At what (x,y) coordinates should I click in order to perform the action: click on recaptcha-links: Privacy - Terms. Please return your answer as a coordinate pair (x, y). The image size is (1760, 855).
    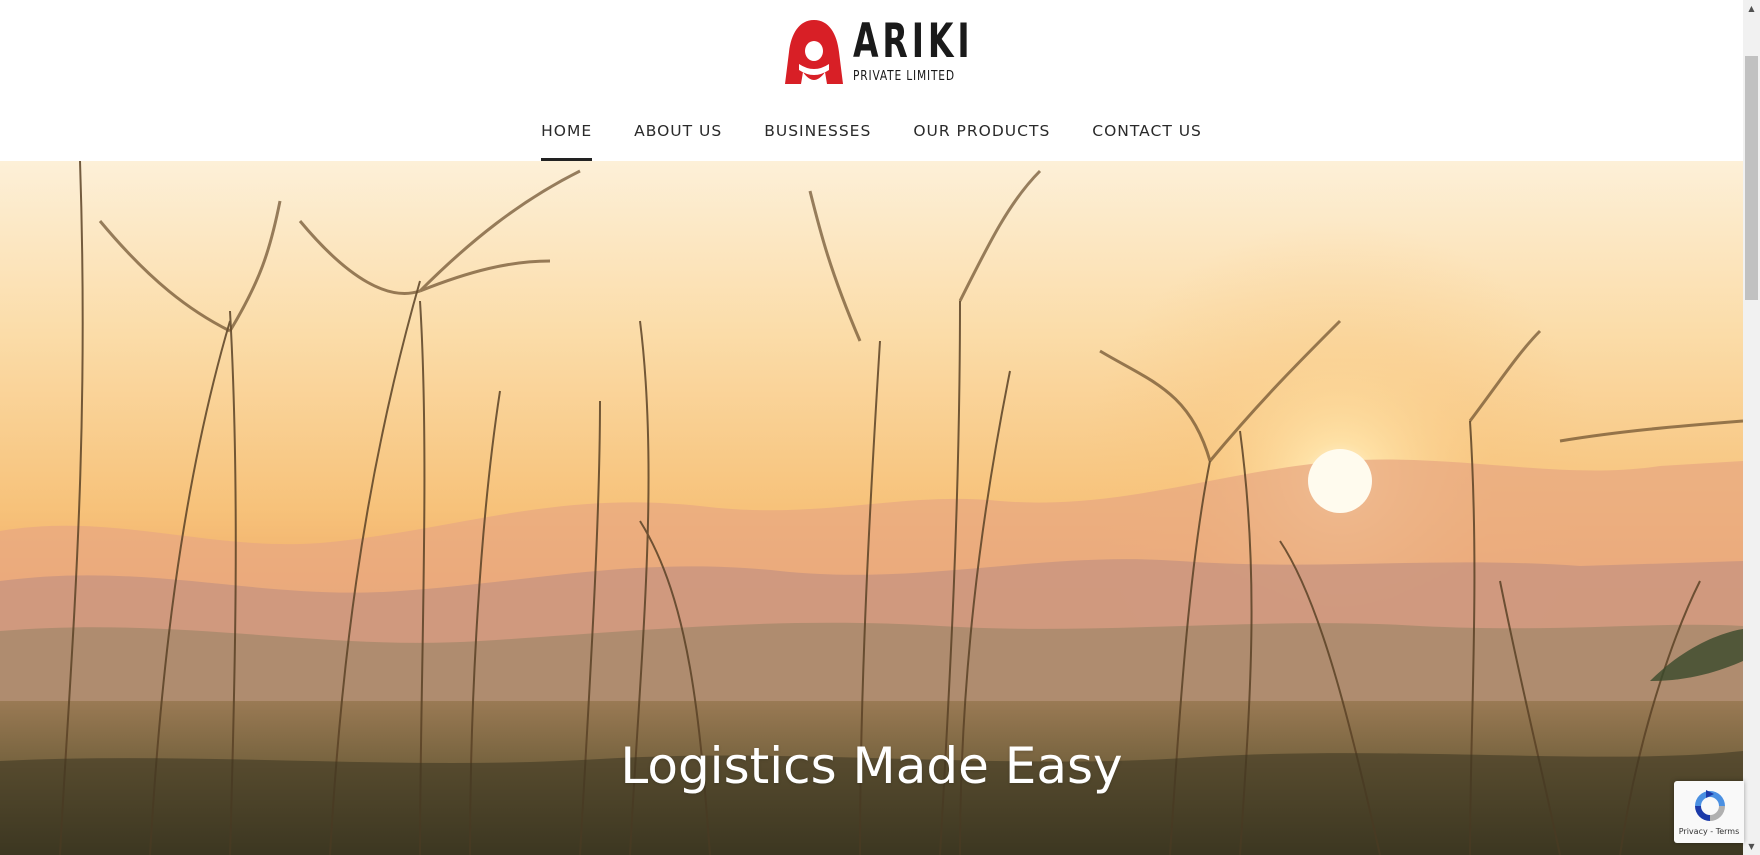
    Looking at the image, I should click on (1709, 831).